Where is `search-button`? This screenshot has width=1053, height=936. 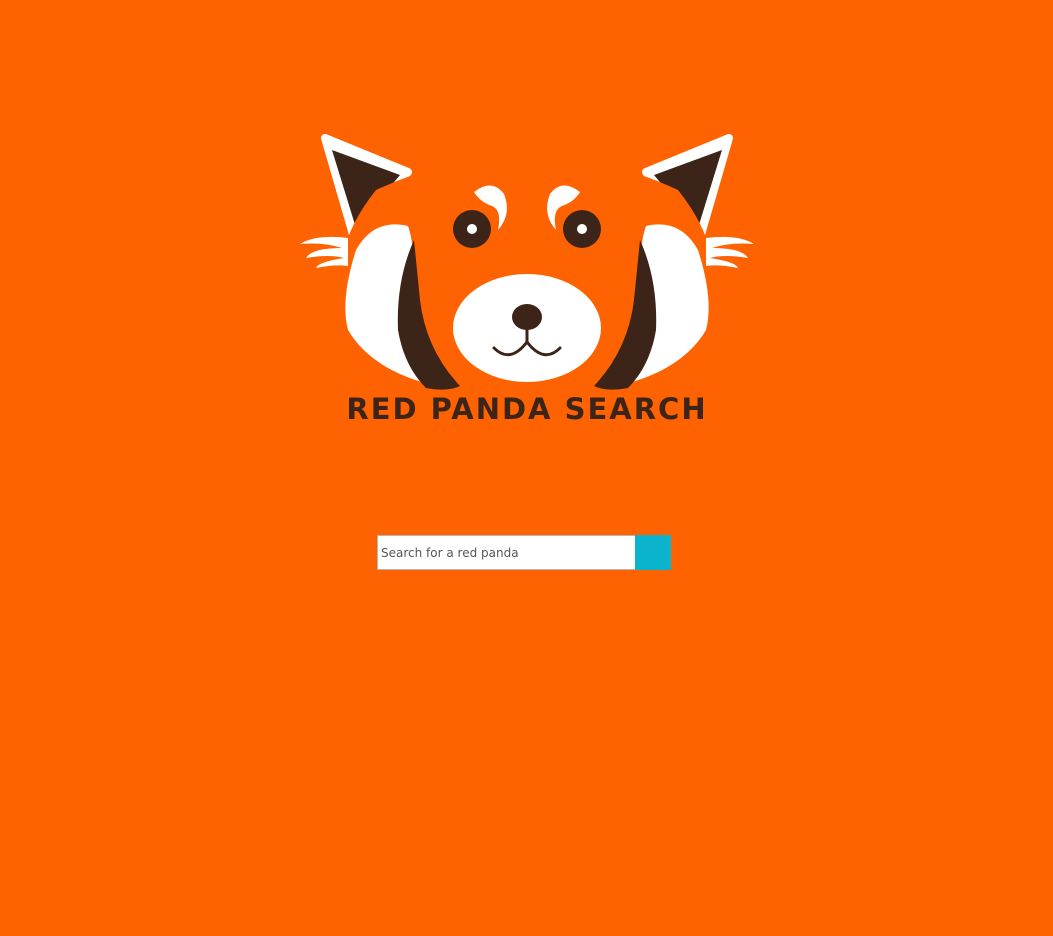
search-button is located at coordinates (653, 552).